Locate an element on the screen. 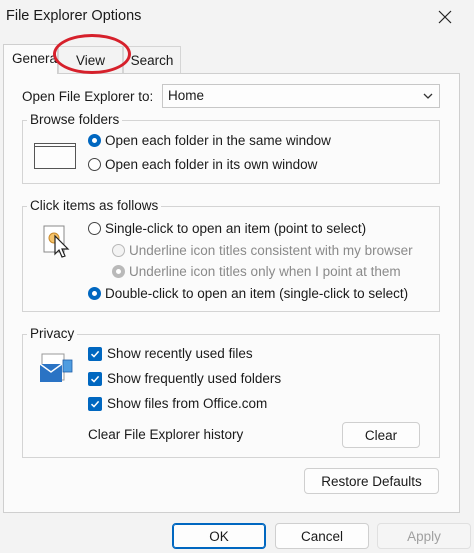  check-frequent-folders: Show frequently used folders is located at coordinates (184, 378).